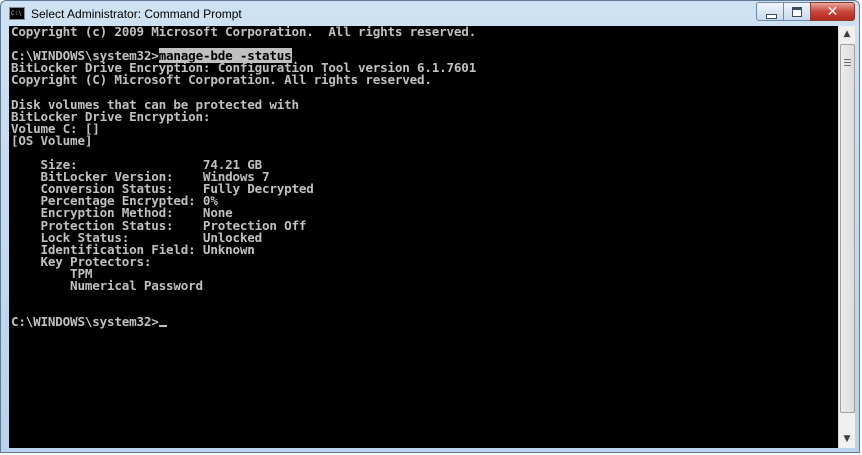  Describe the element at coordinates (771, 16) in the screenshot. I see `minimize-icon` at that location.